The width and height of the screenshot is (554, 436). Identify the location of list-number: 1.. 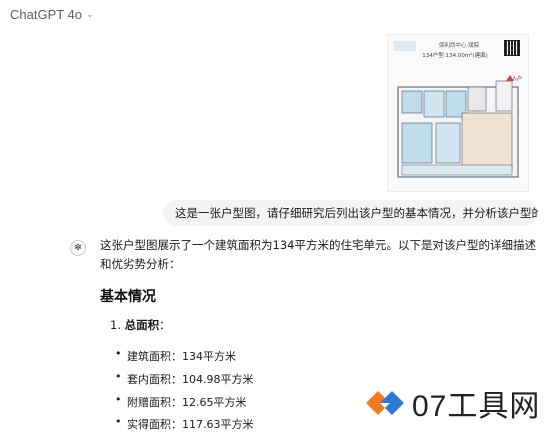
(115, 325).